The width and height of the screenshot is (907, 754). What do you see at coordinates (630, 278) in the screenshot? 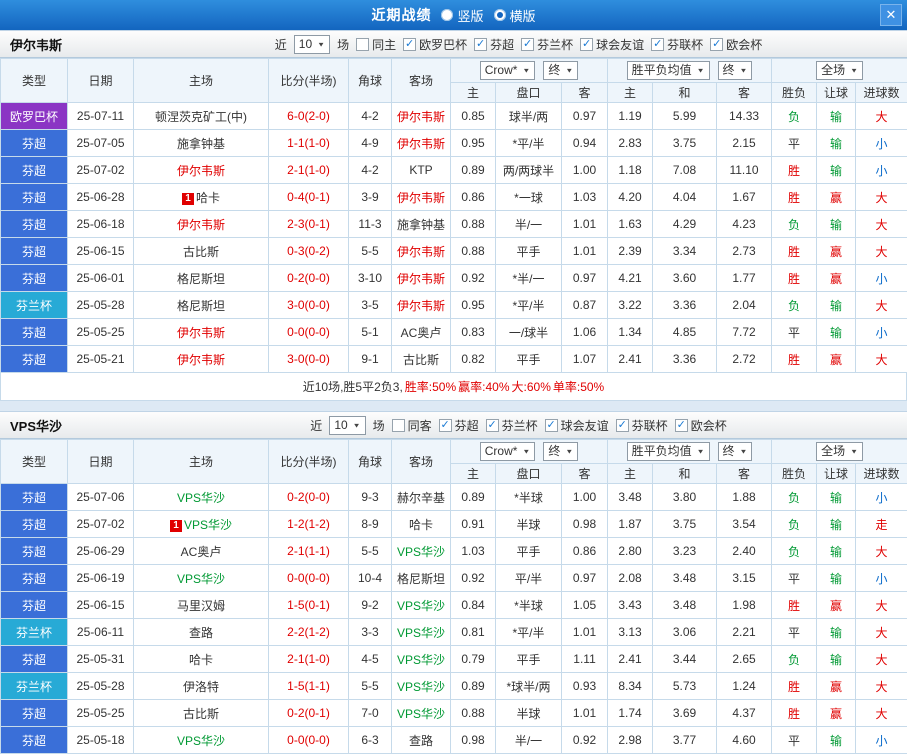
I see `avg-home-cell: 4.21` at bounding box center [630, 278].